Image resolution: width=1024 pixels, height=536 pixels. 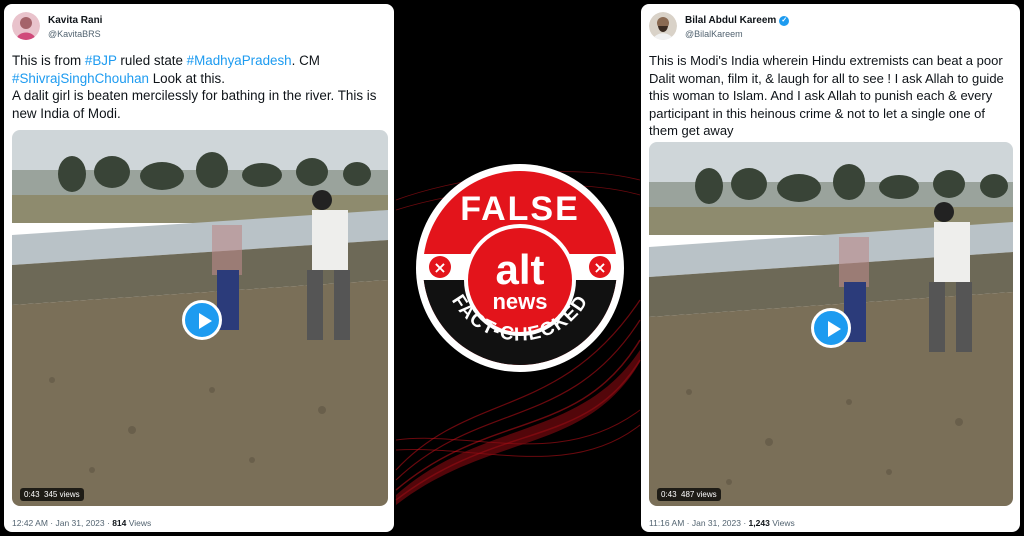 What do you see at coordinates (699, 494) in the screenshot?
I see `video-views: 487 views` at bounding box center [699, 494].